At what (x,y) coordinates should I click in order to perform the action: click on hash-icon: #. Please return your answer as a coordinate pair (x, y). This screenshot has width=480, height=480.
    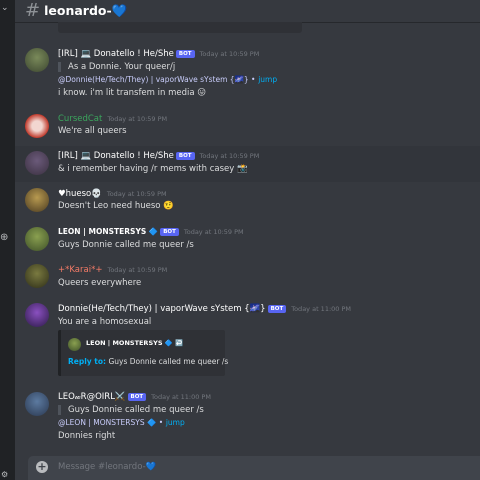
    Looking at the image, I should click on (33, 10).